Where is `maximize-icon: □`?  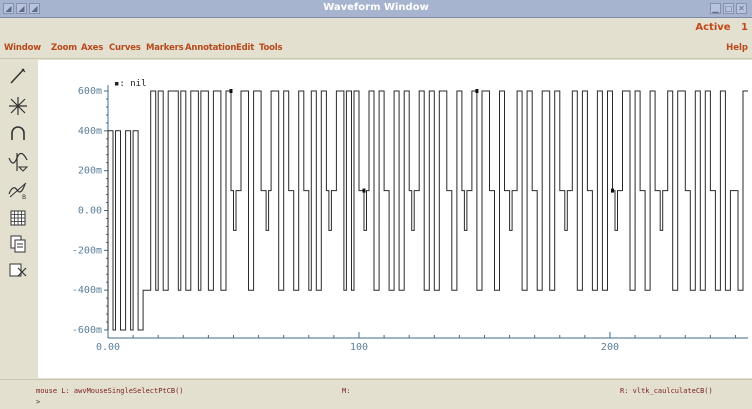 maximize-icon: □ is located at coordinates (728, 8).